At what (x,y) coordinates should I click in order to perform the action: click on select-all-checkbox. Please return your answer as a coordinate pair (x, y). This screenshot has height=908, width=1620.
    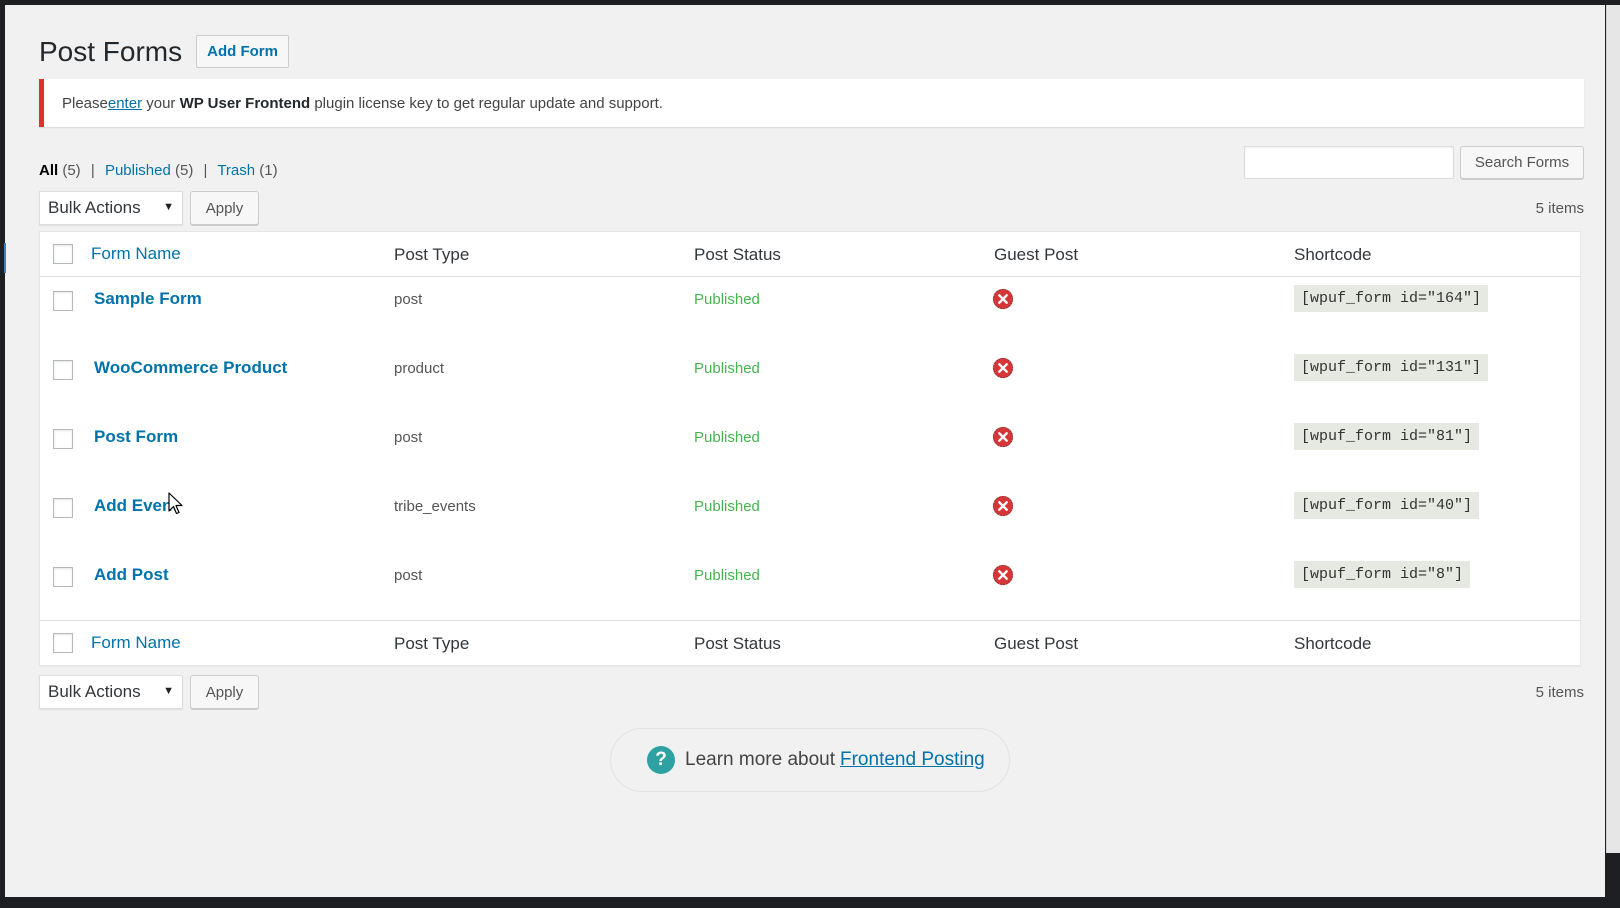
    Looking at the image, I should click on (63, 254).